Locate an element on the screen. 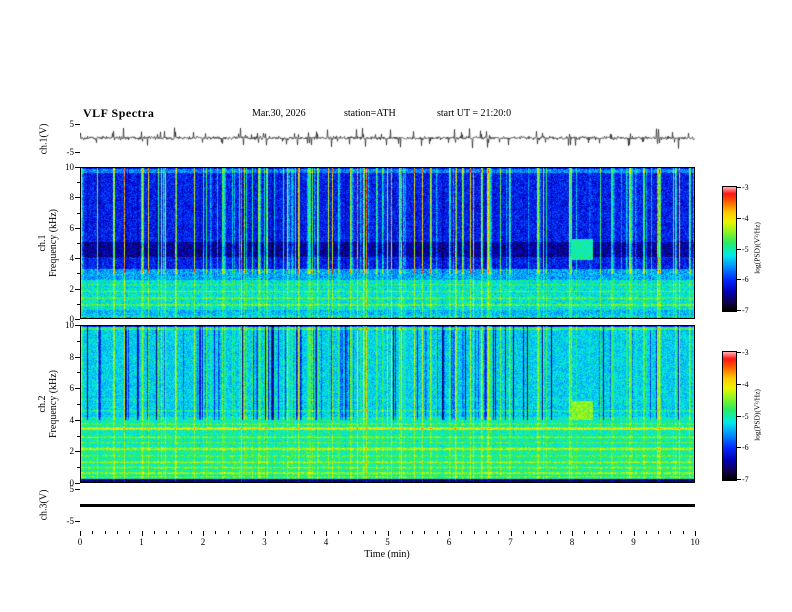  time-axis-label: Time (min) is located at coordinates (387, 554).